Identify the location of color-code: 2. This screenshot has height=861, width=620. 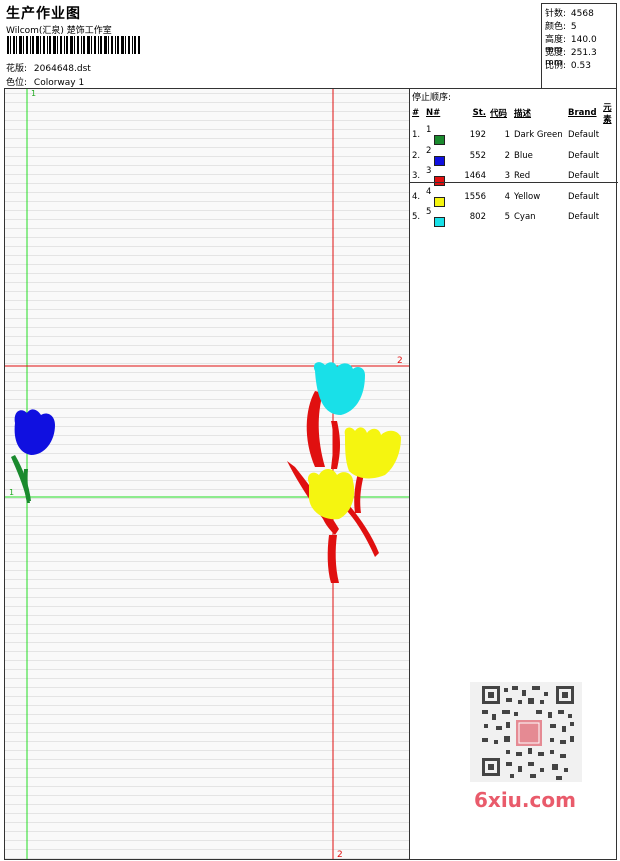
(507, 155).